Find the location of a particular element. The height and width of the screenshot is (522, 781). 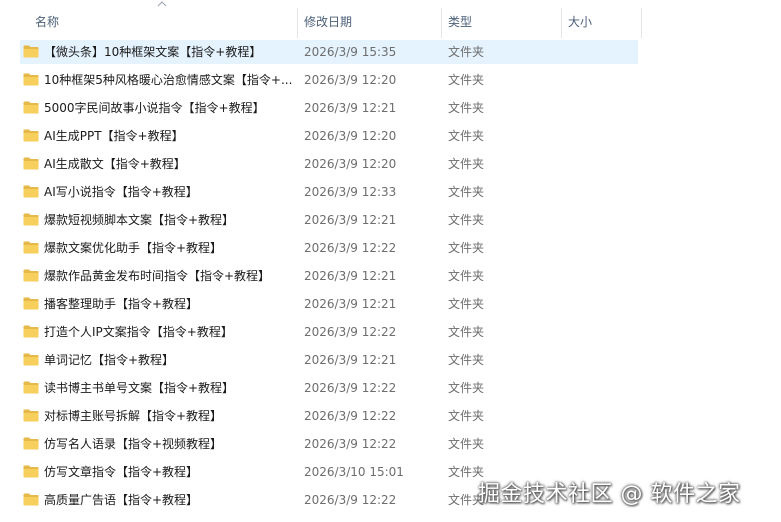

file-row: AI生成散文【指令+教程】 2026/3/9 12:20 文件夹 is located at coordinates (329, 164).